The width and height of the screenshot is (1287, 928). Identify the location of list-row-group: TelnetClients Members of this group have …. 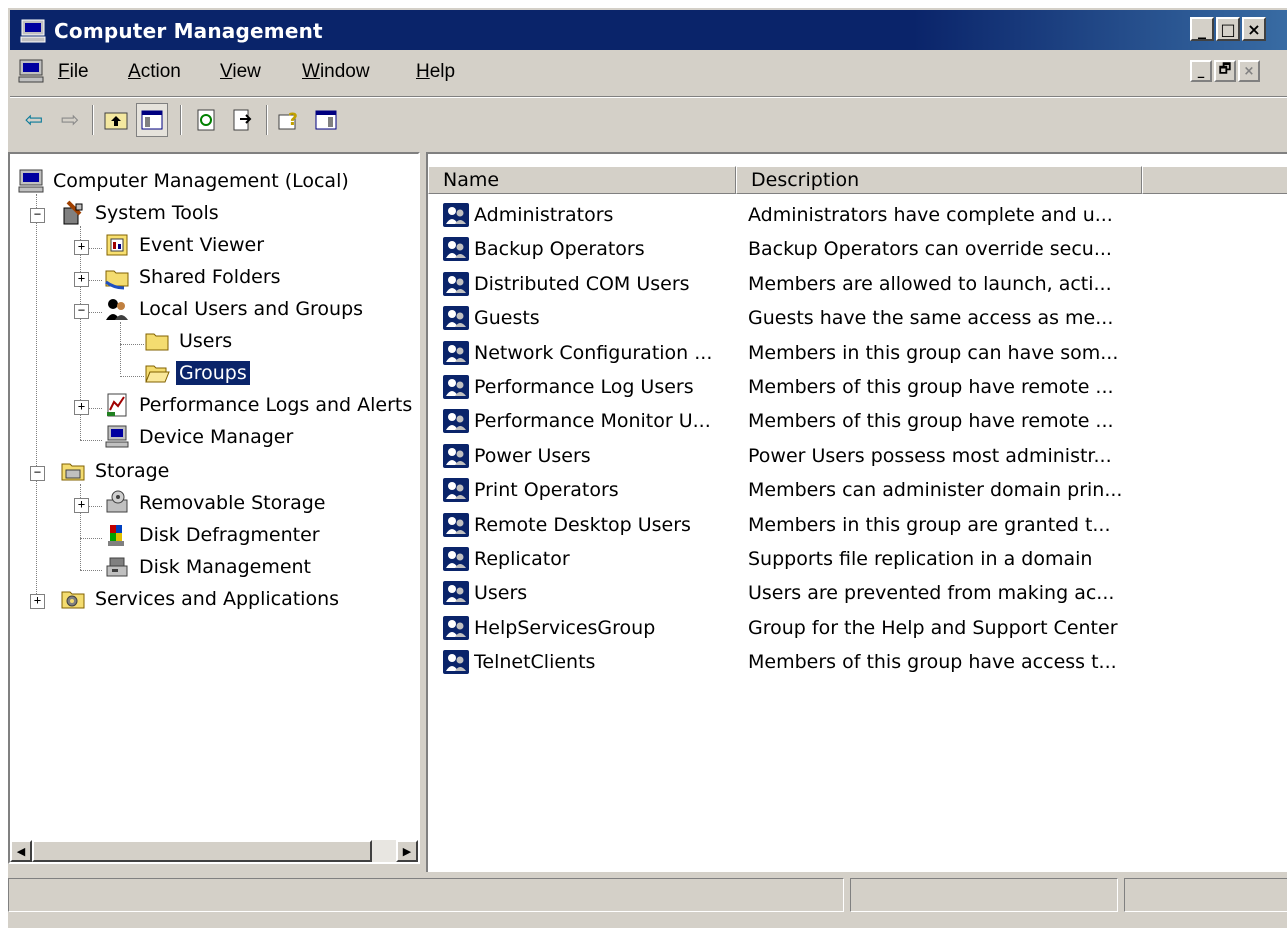
(864, 662).